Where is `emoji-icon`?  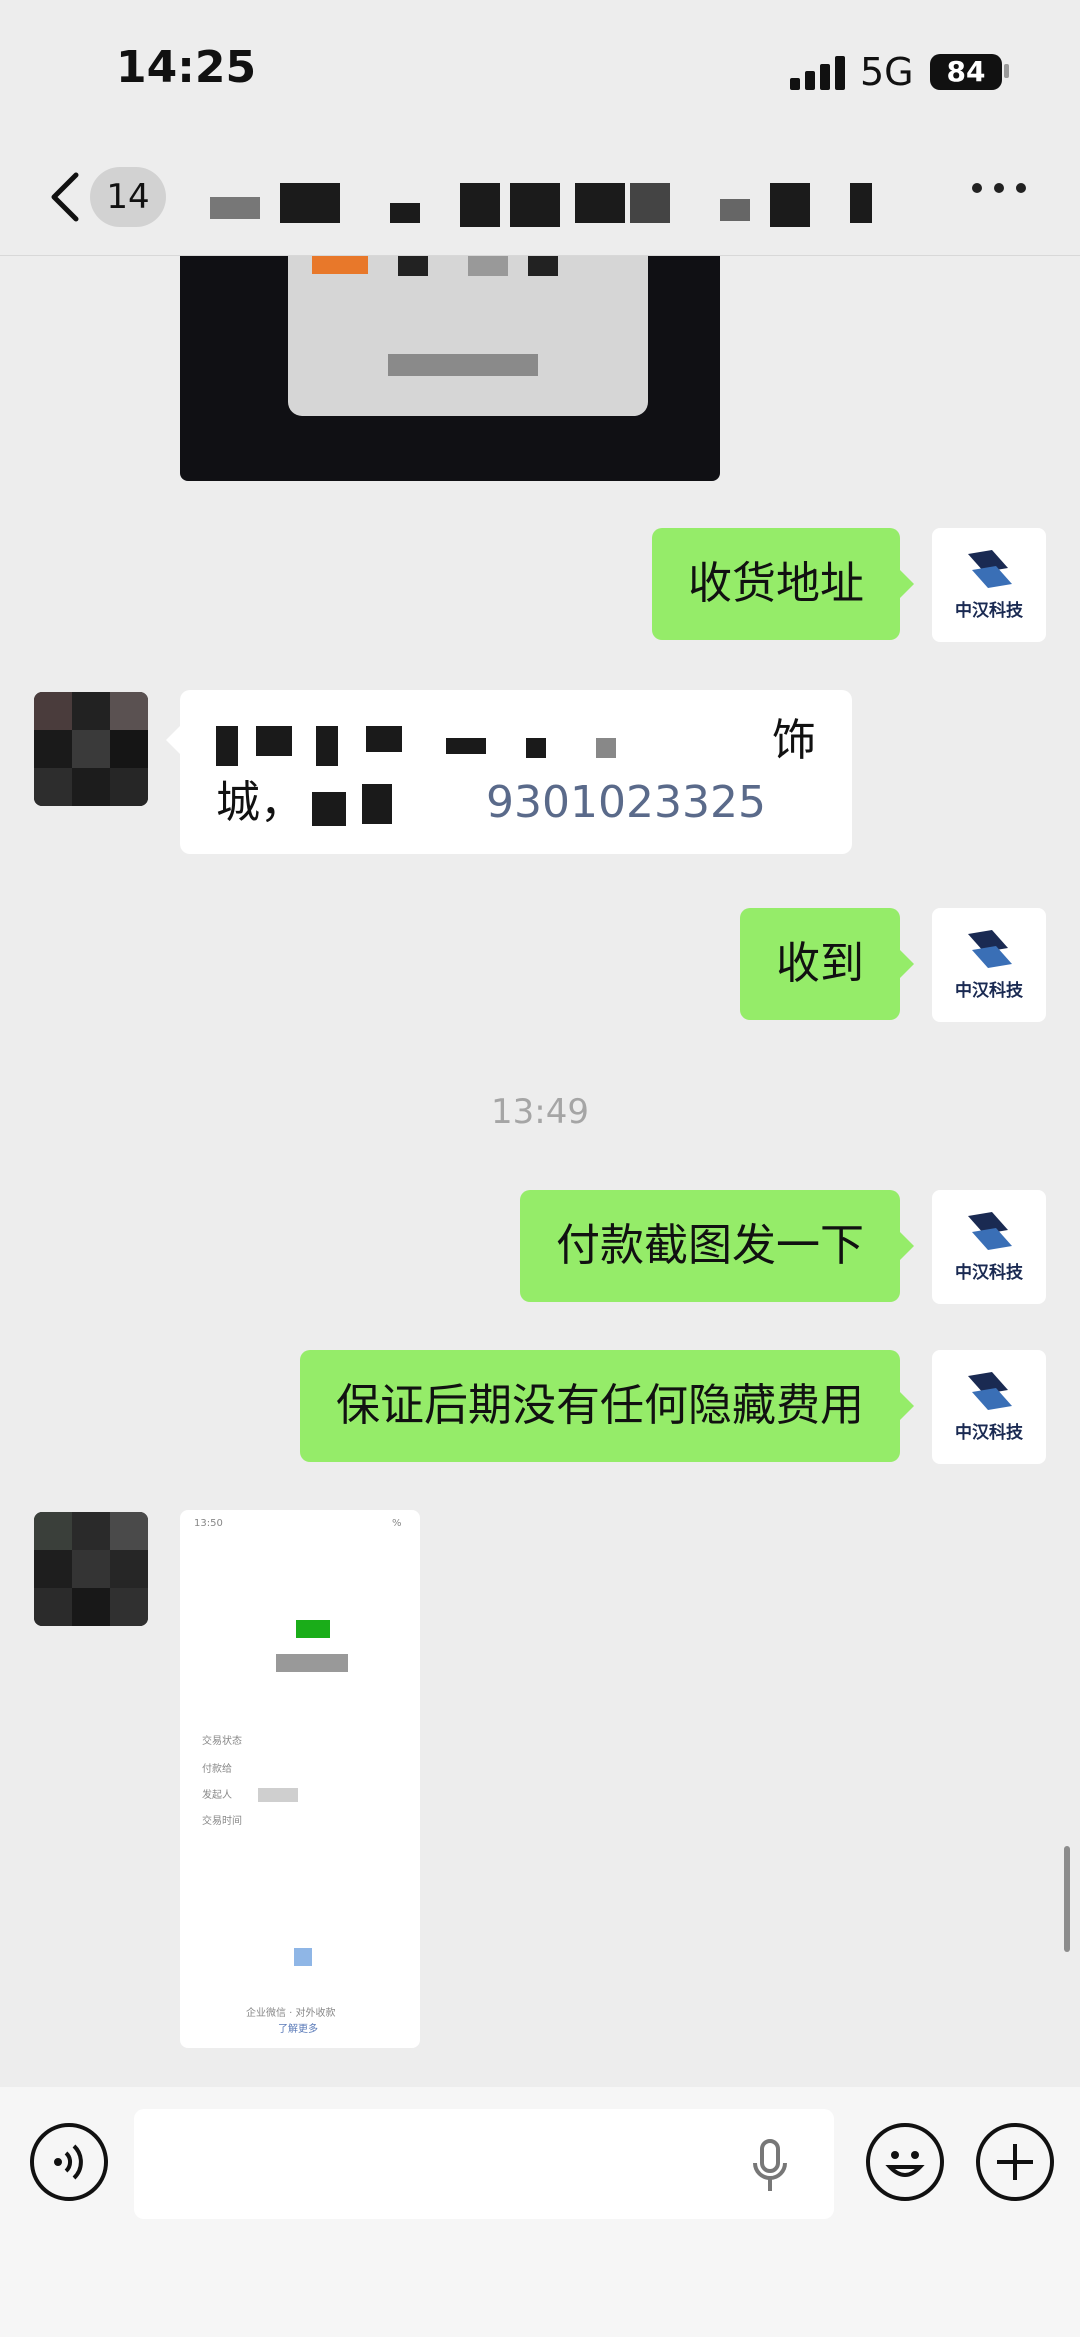
emoji-icon is located at coordinates (905, 2162).